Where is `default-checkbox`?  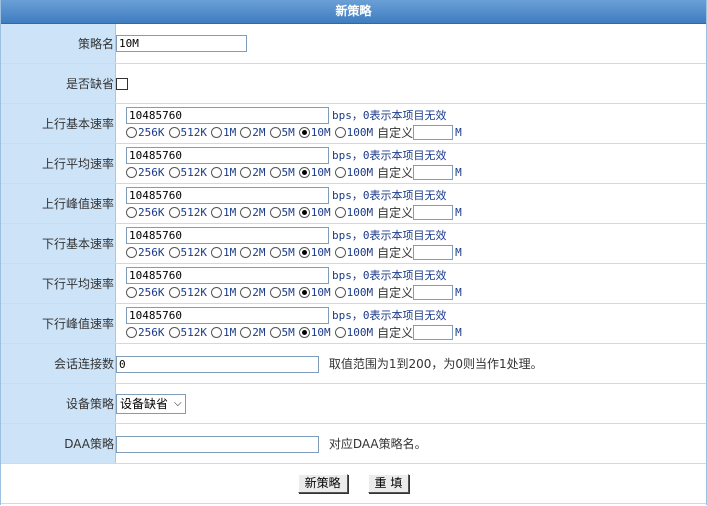
default-checkbox is located at coordinates (122, 84).